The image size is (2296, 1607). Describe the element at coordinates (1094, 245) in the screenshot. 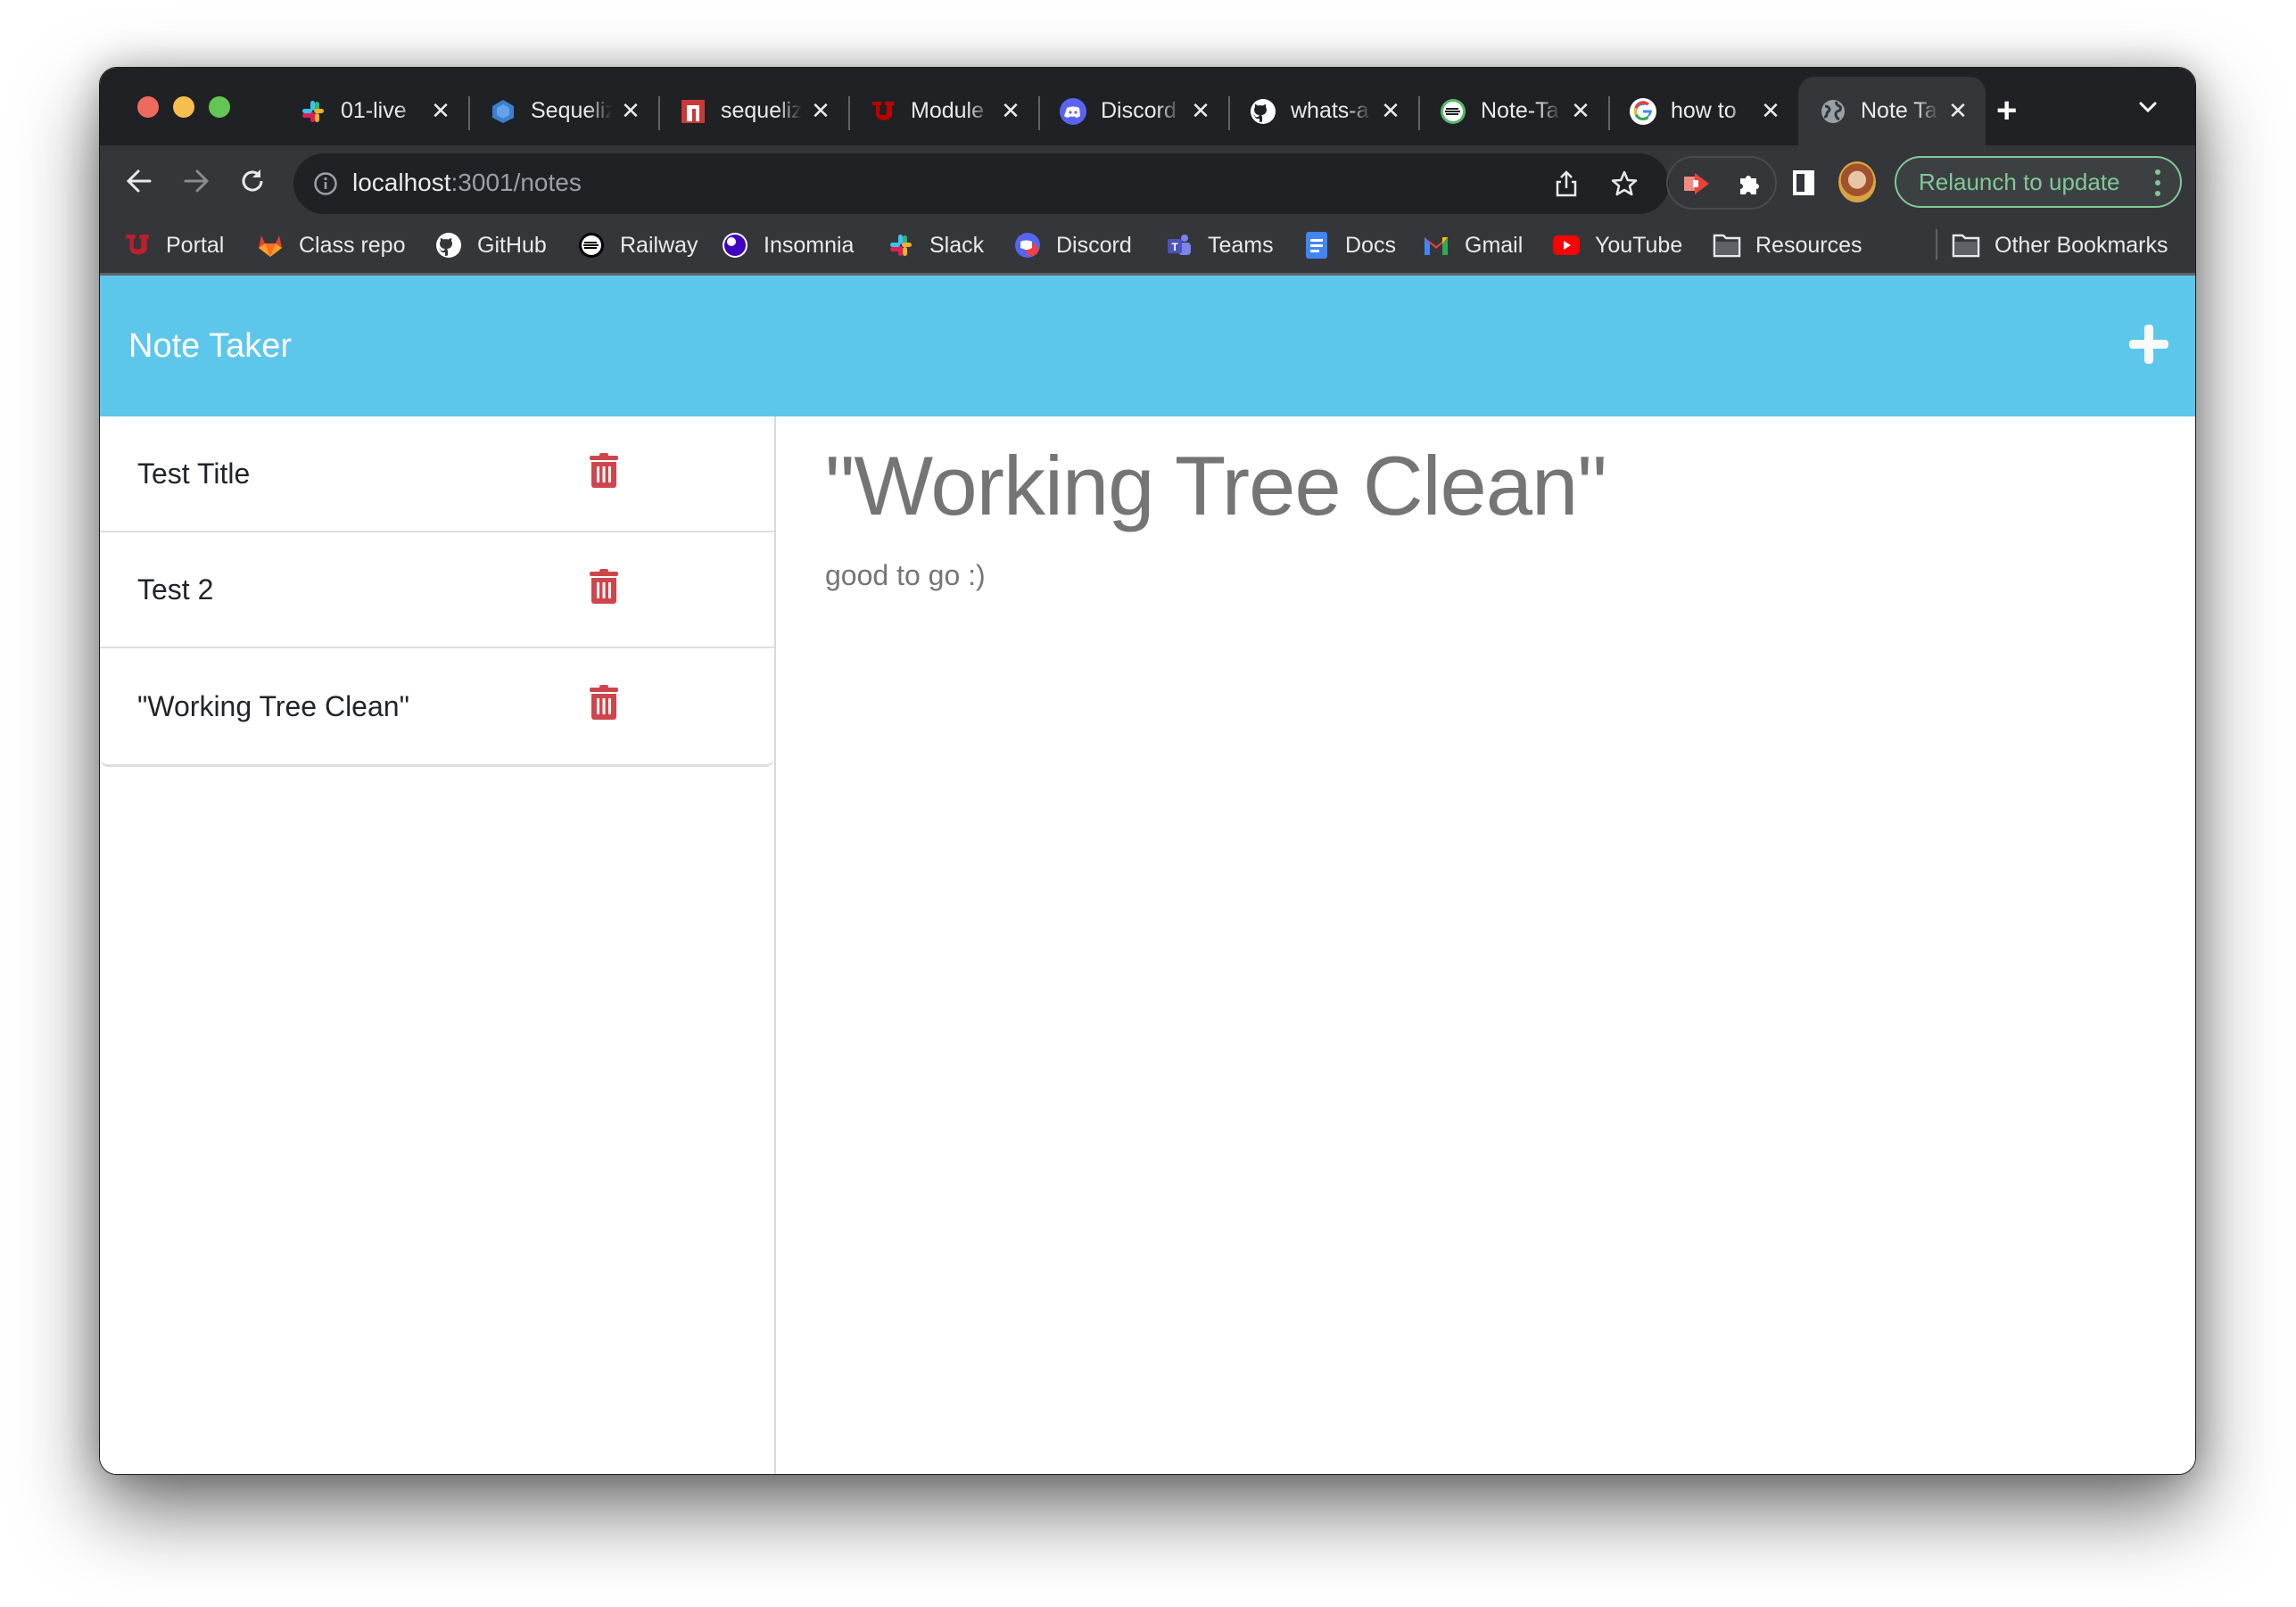

I see `bookmark-label: Discord` at that location.